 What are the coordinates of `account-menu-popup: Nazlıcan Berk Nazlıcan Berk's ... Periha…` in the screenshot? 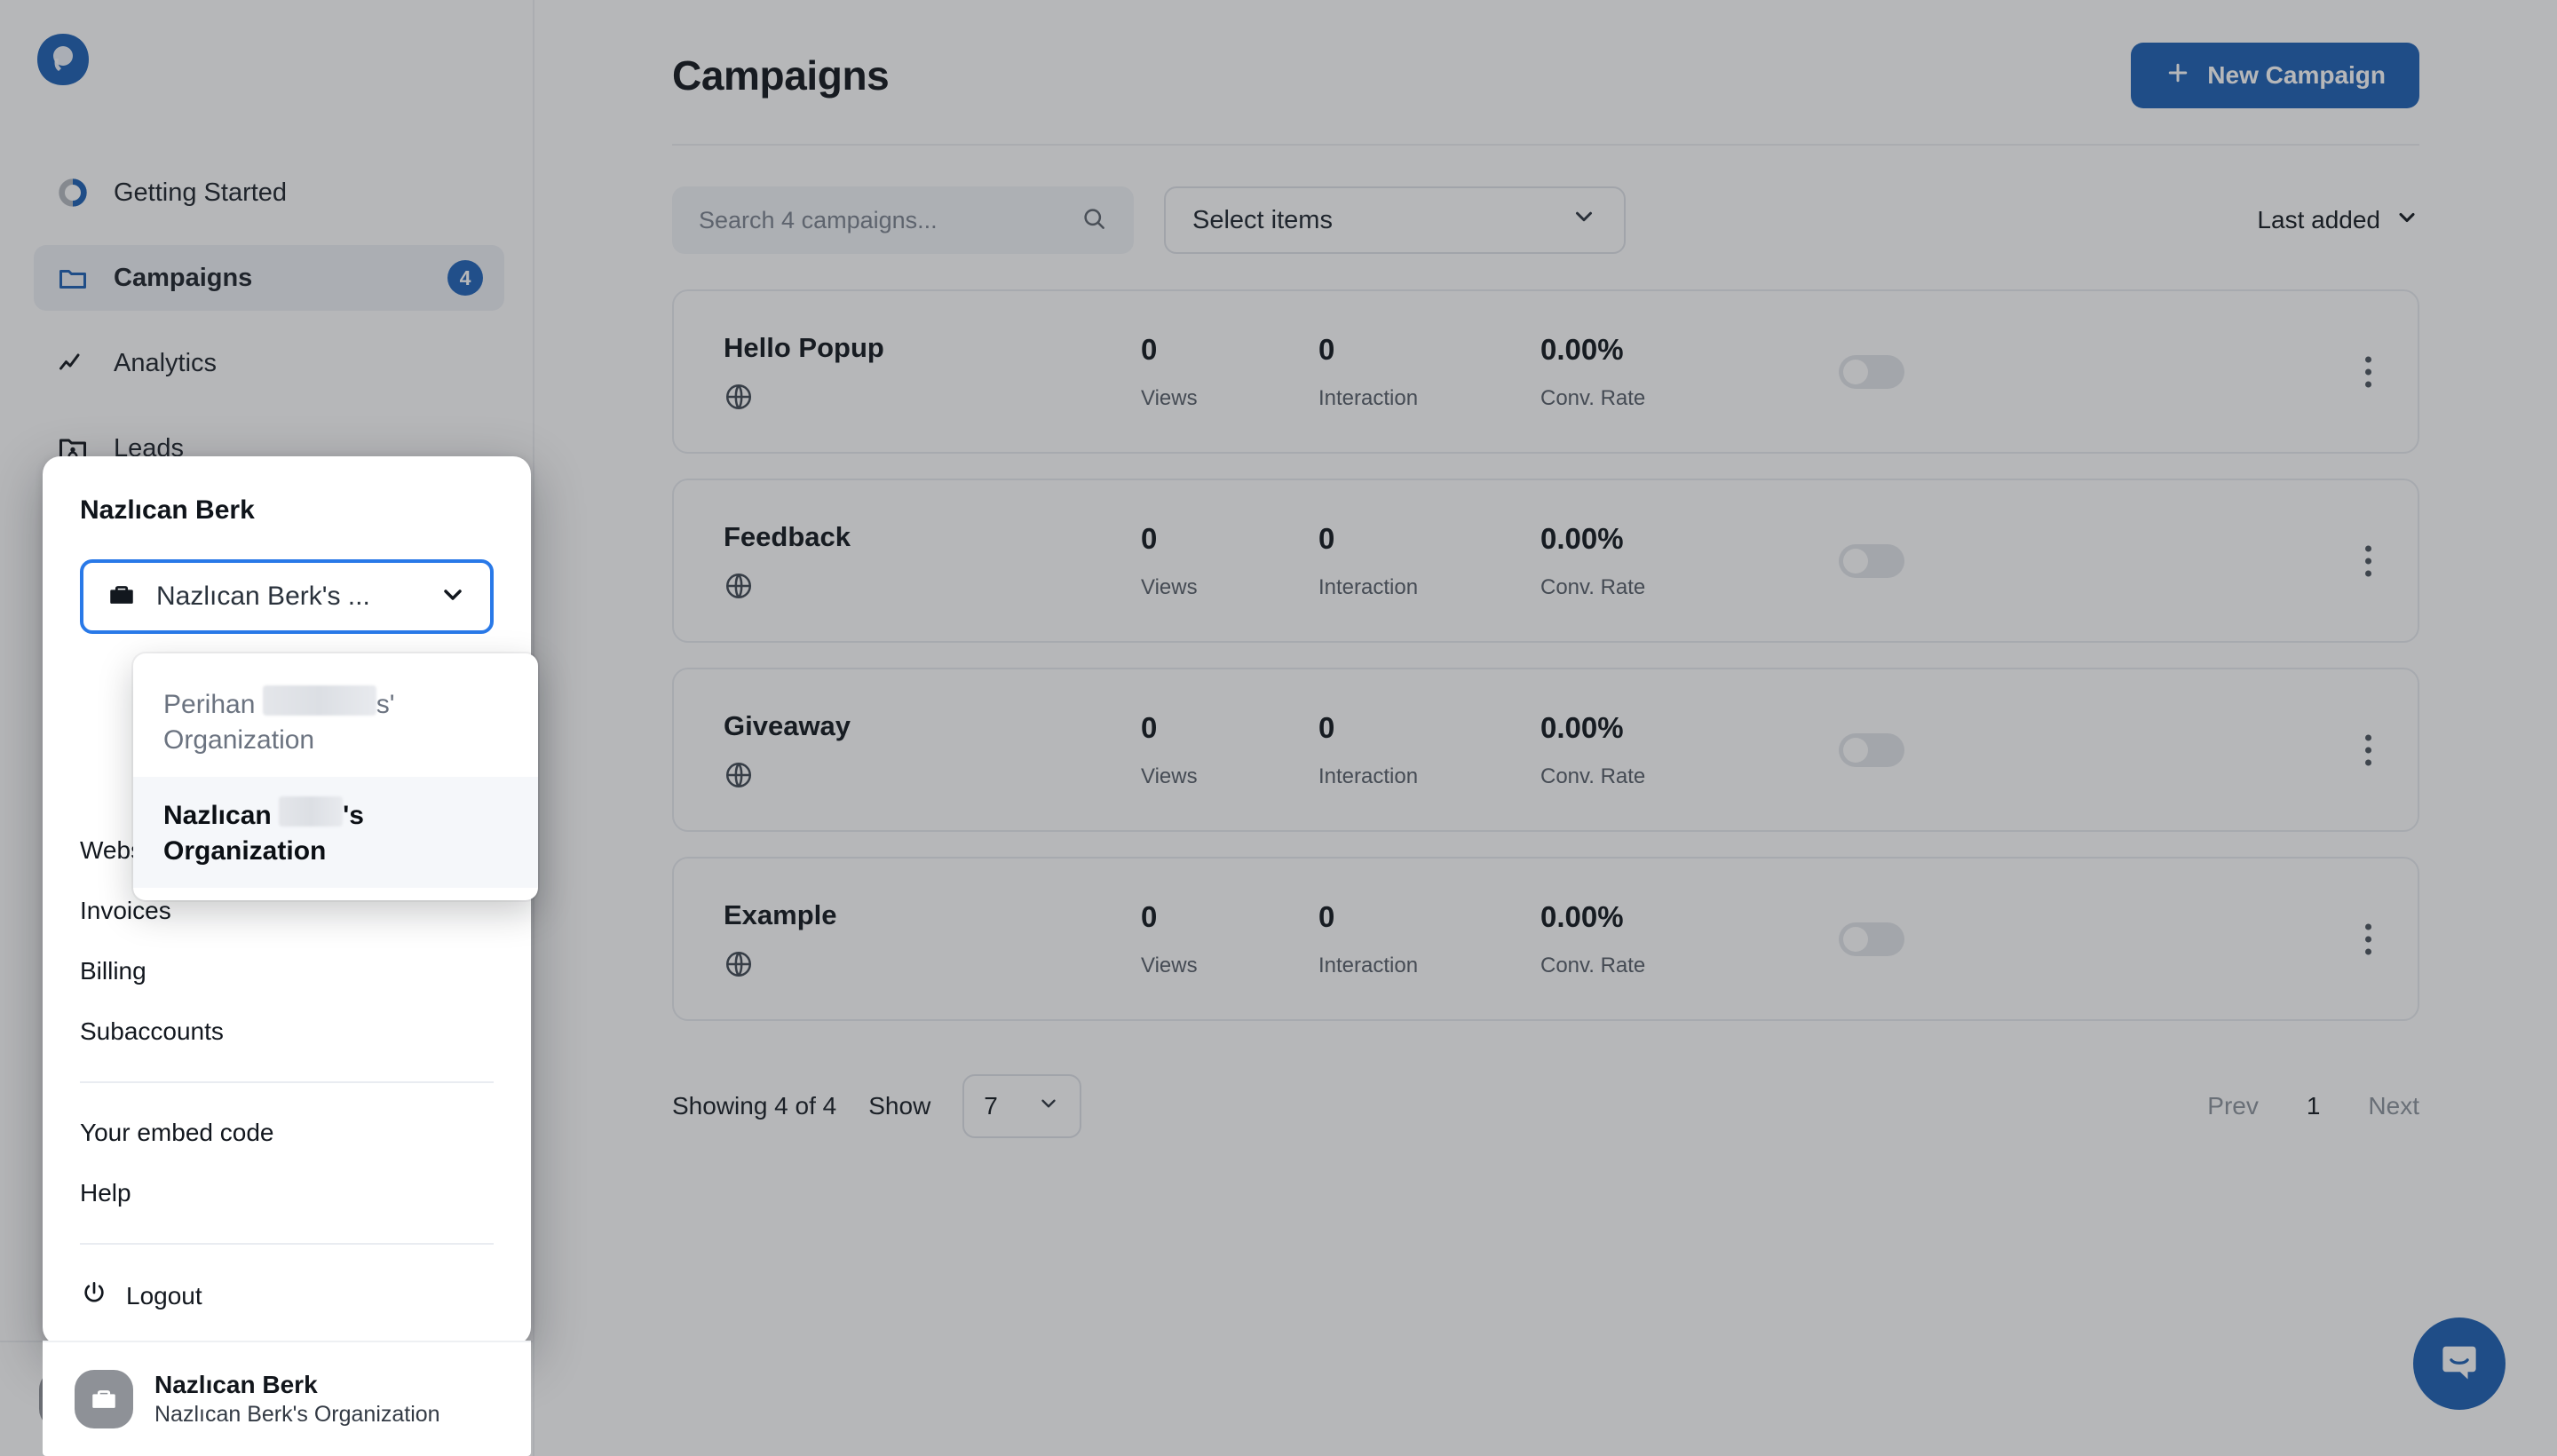 It's located at (290, 900).